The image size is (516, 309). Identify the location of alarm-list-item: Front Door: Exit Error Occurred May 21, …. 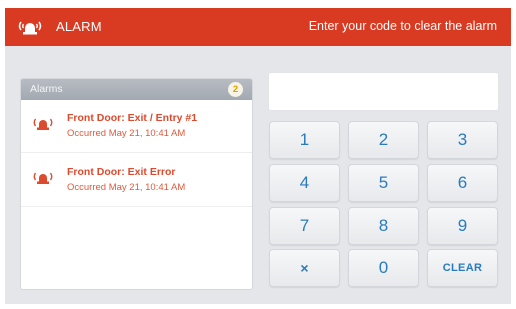
(136, 180).